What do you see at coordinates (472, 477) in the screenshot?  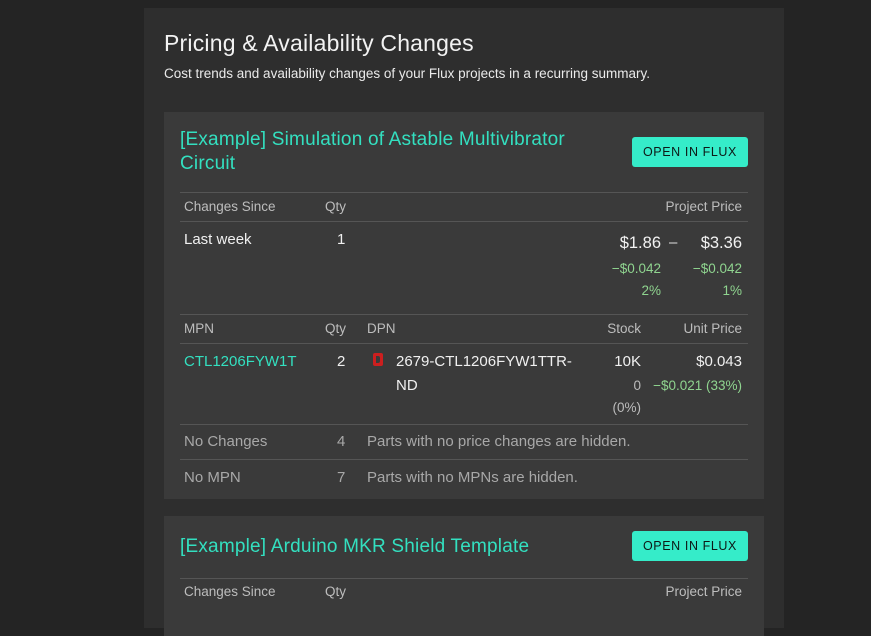 I see `note-text: Parts with no MPNs are hidden.` at bounding box center [472, 477].